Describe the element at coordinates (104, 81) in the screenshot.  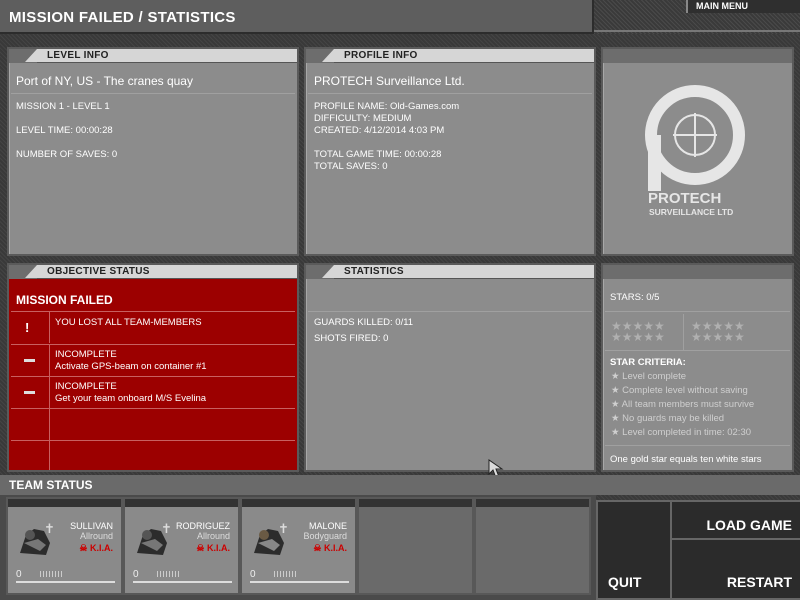
I see `level-location: Port of NY, US - The cranes quay` at that location.